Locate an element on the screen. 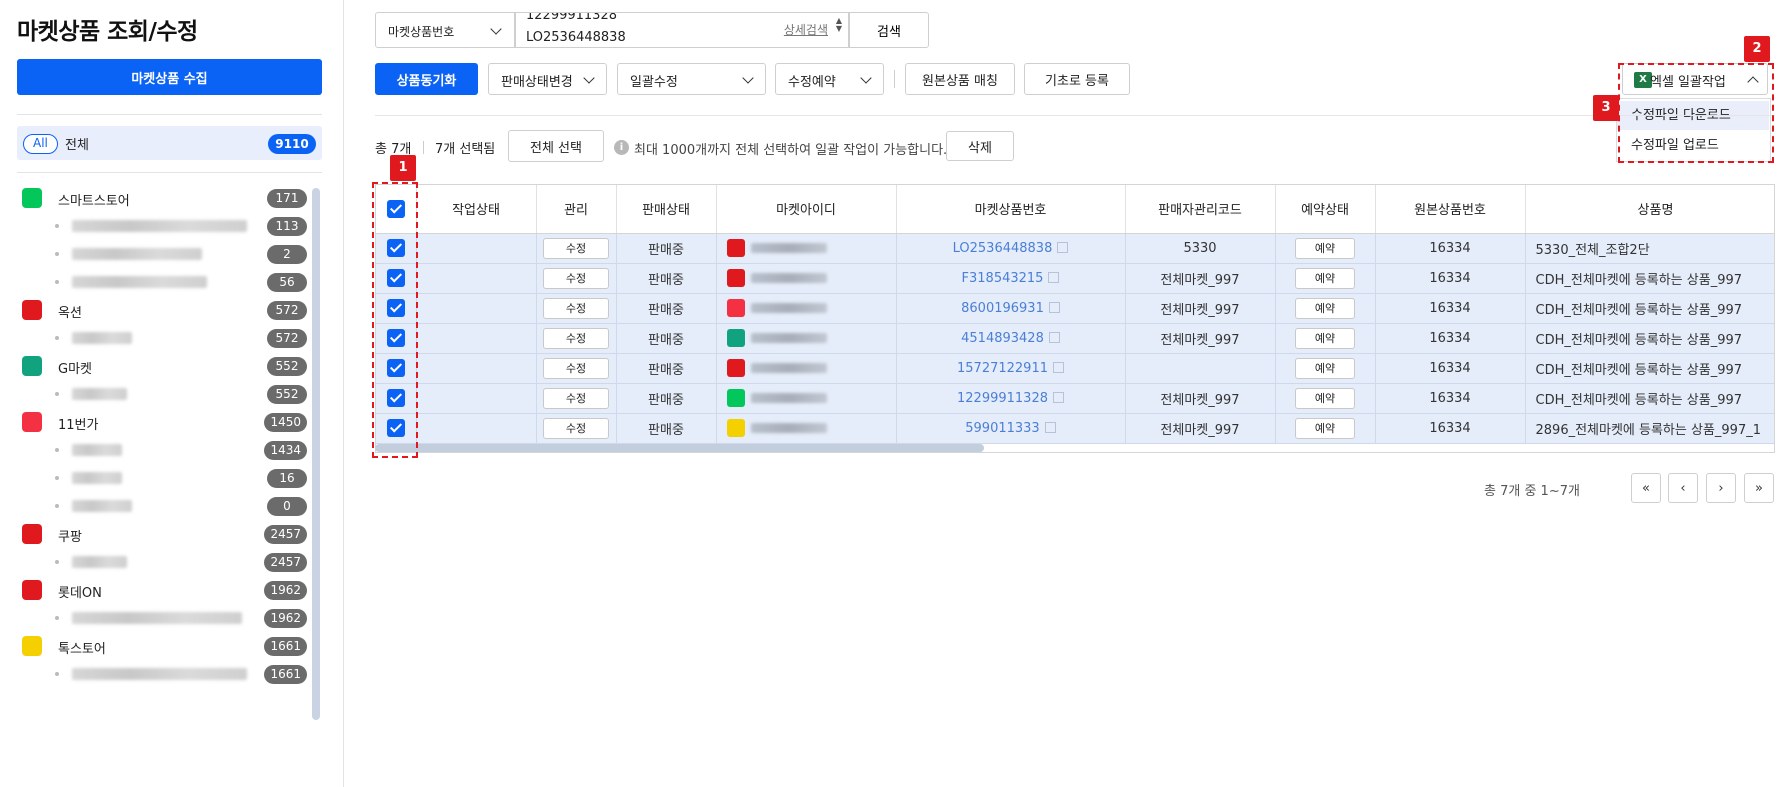  first-page-button: « is located at coordinates (1646, 488).